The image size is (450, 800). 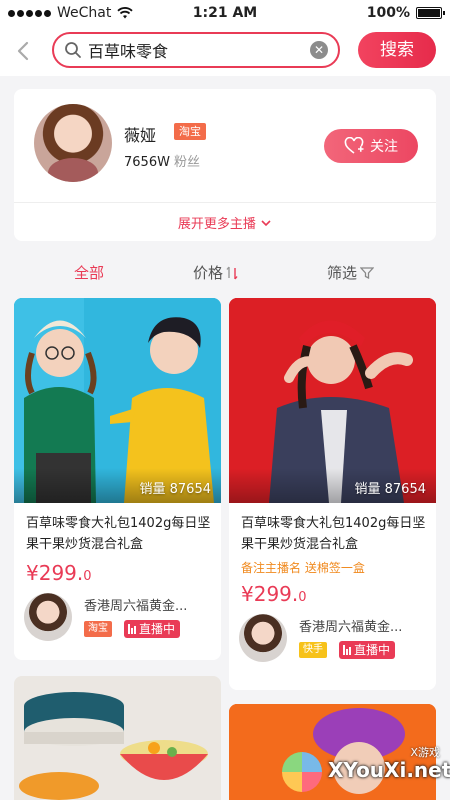 What do you see at coordinates (208, 273) in the screenshot?
I see `tab-price-label: 价格` at bounding box center [208, 273].